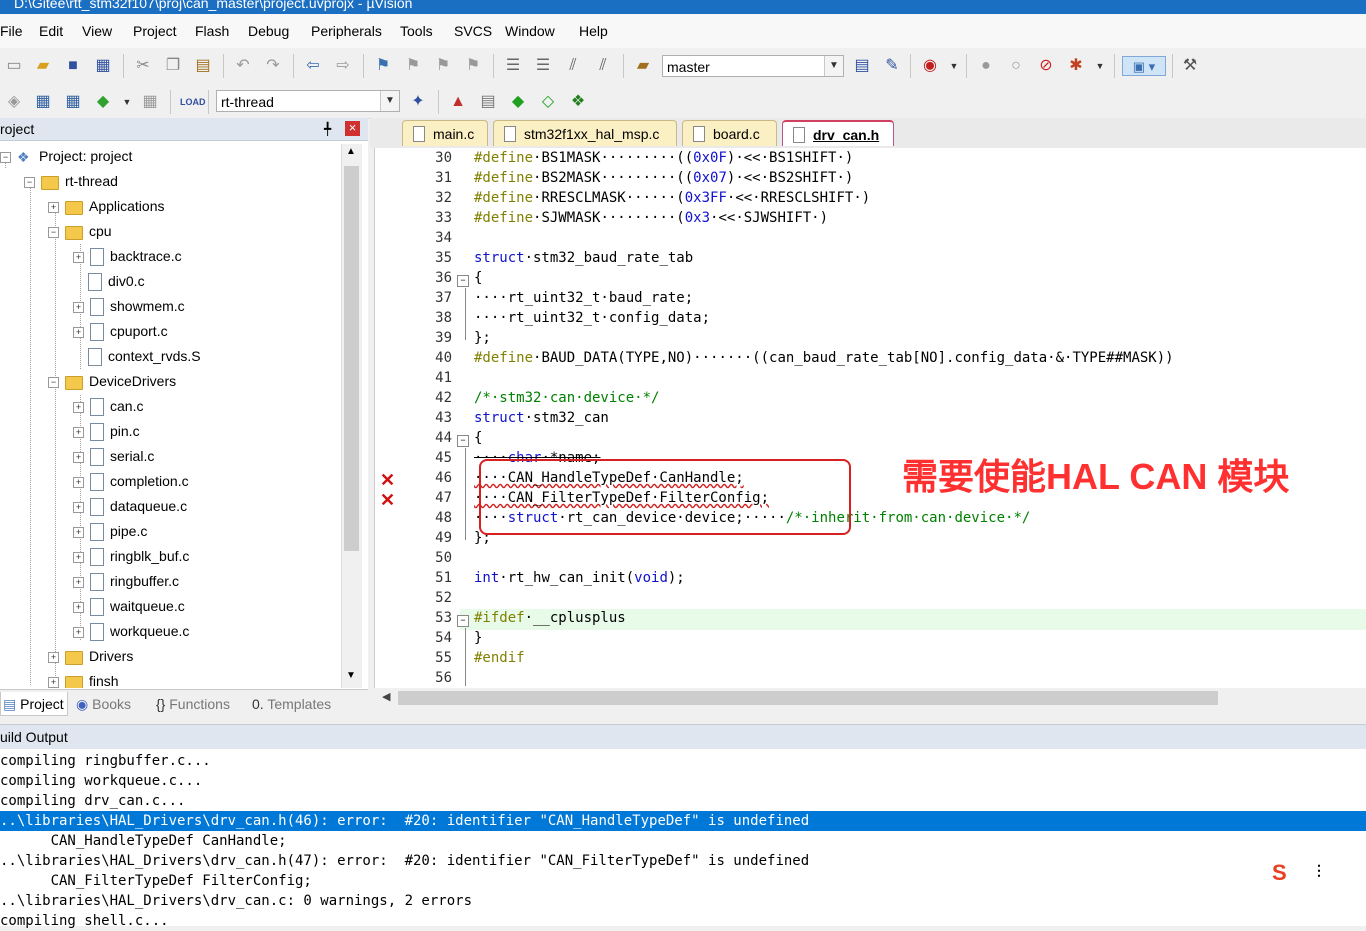 This screenshot has width=1366, height=931. What do you see at coordinates (351, 151) in the screenshot?
I see `scroll-up-icon: ▲` at bounding box center [351, 151].